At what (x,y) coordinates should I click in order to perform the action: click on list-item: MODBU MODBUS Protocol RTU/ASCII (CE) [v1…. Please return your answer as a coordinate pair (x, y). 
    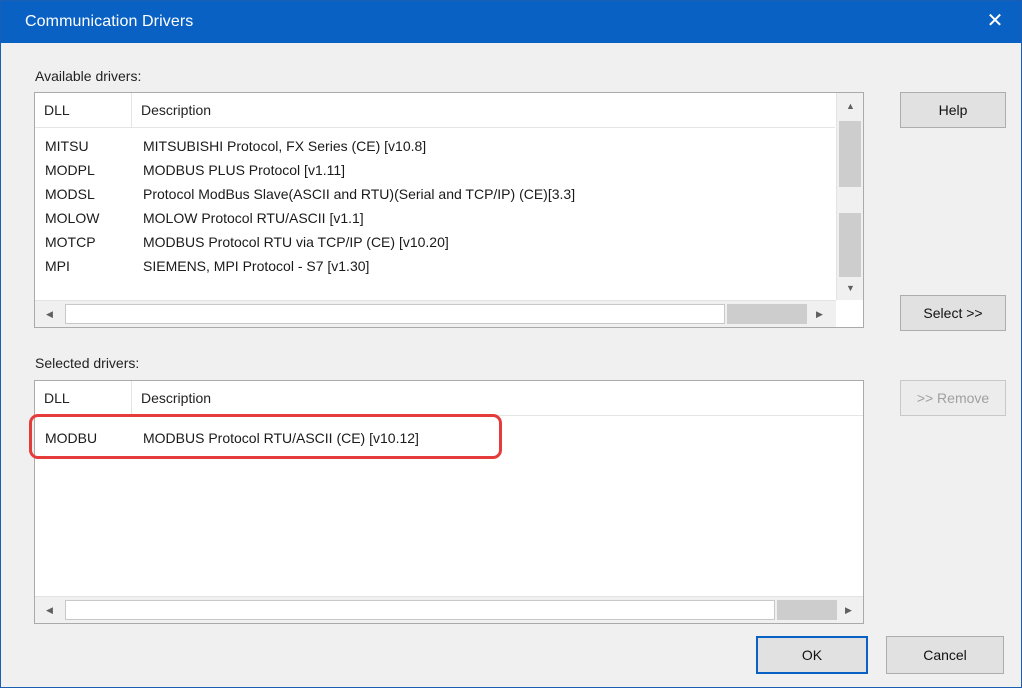
    Looking at the image, I should click on (449, 438).